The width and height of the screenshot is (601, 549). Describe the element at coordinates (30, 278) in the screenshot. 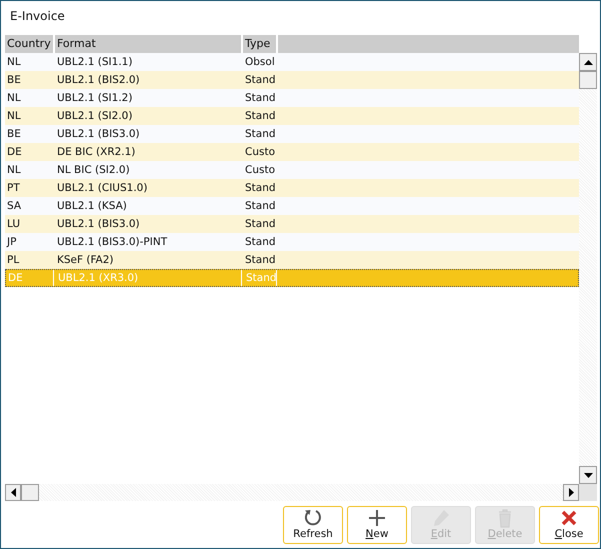

I see `table-cell: DE` at that location.